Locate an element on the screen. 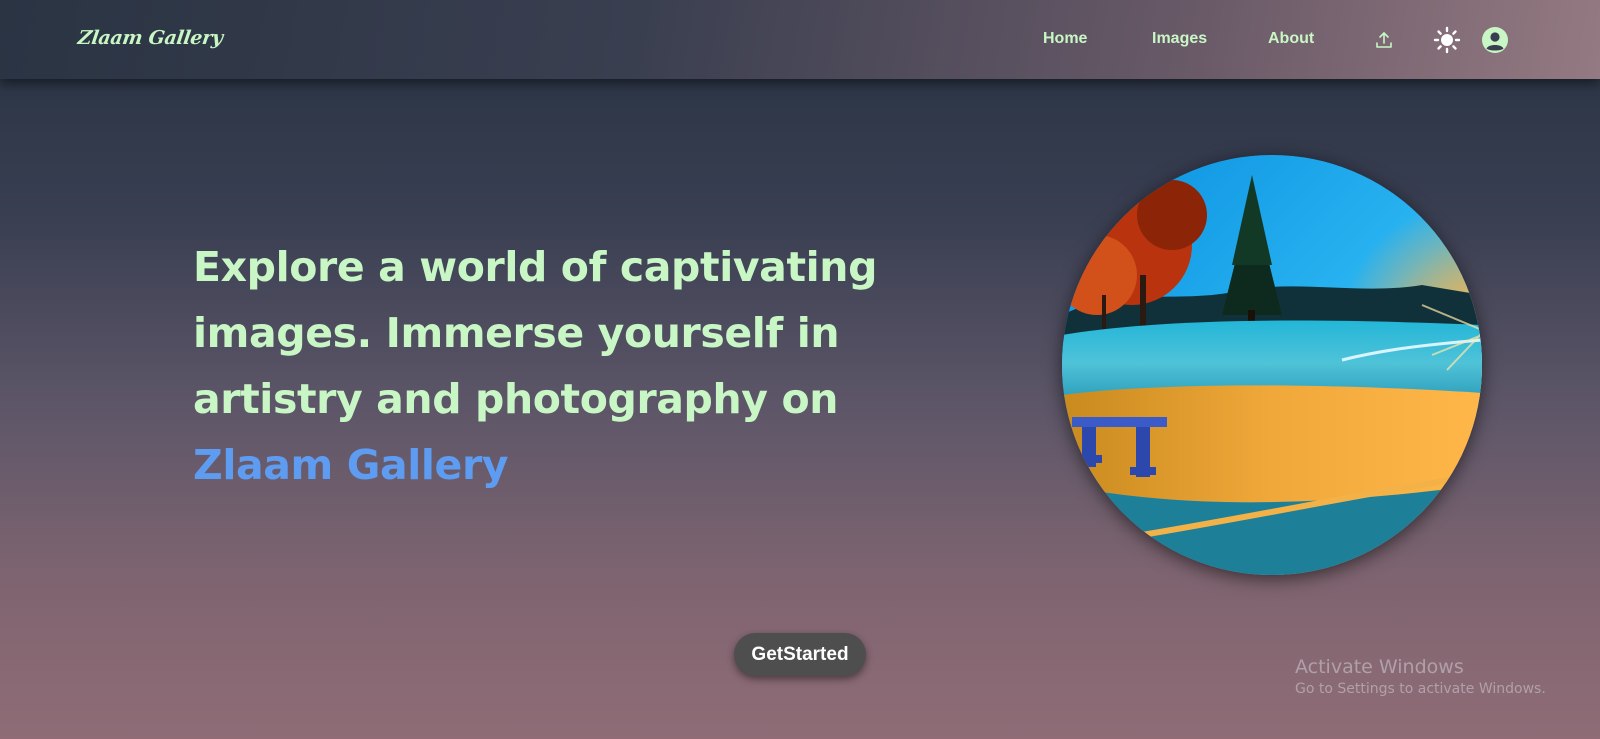  hero-image is located at coordinates (1272, 365).